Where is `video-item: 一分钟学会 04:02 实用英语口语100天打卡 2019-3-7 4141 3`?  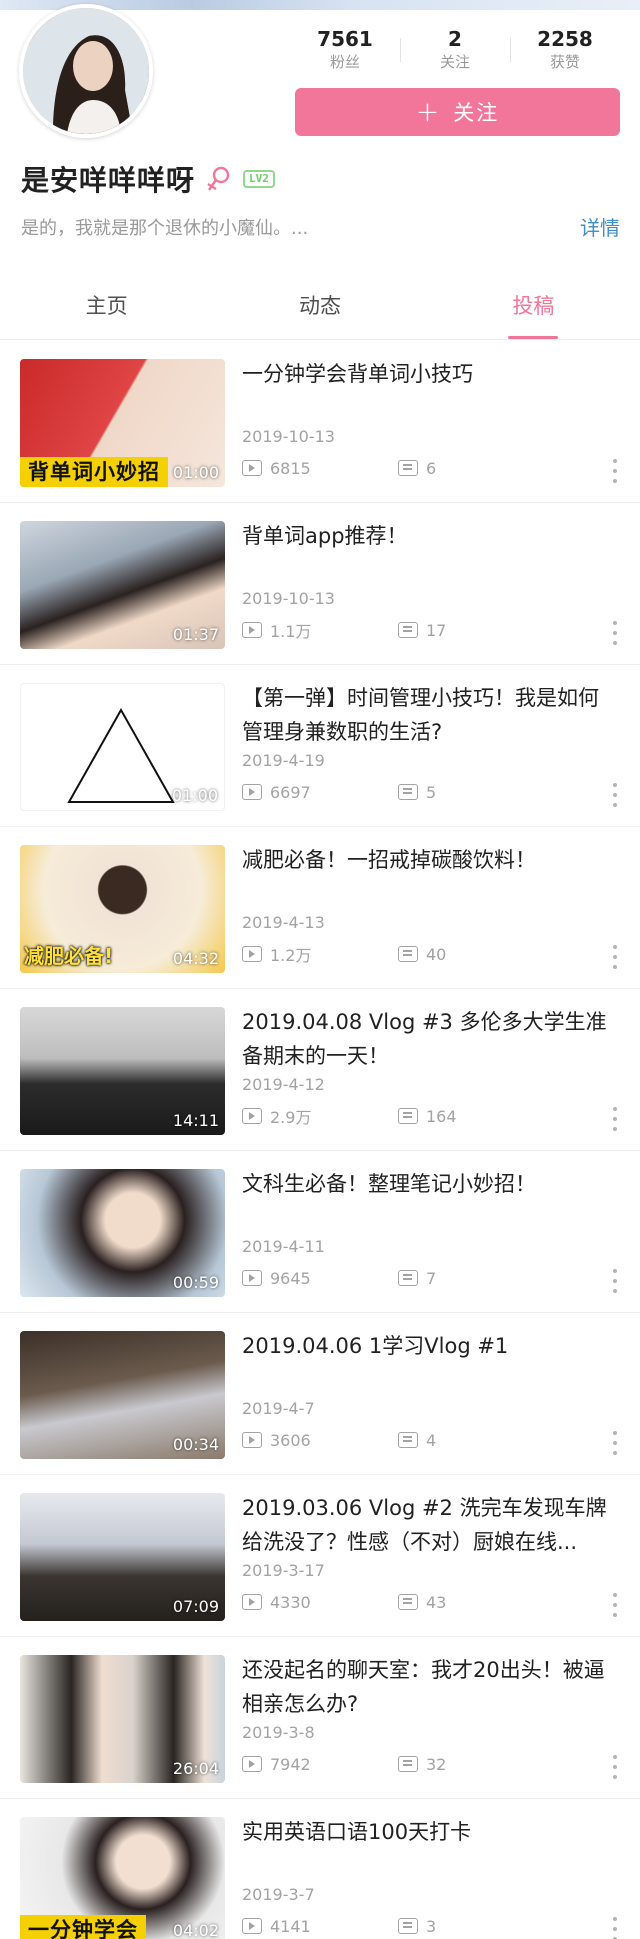 video-item: 一分钟学会 04:02 实用英语口语100天打卡 2019-3-7 4141 3 is located at coordinates (320, 1869).